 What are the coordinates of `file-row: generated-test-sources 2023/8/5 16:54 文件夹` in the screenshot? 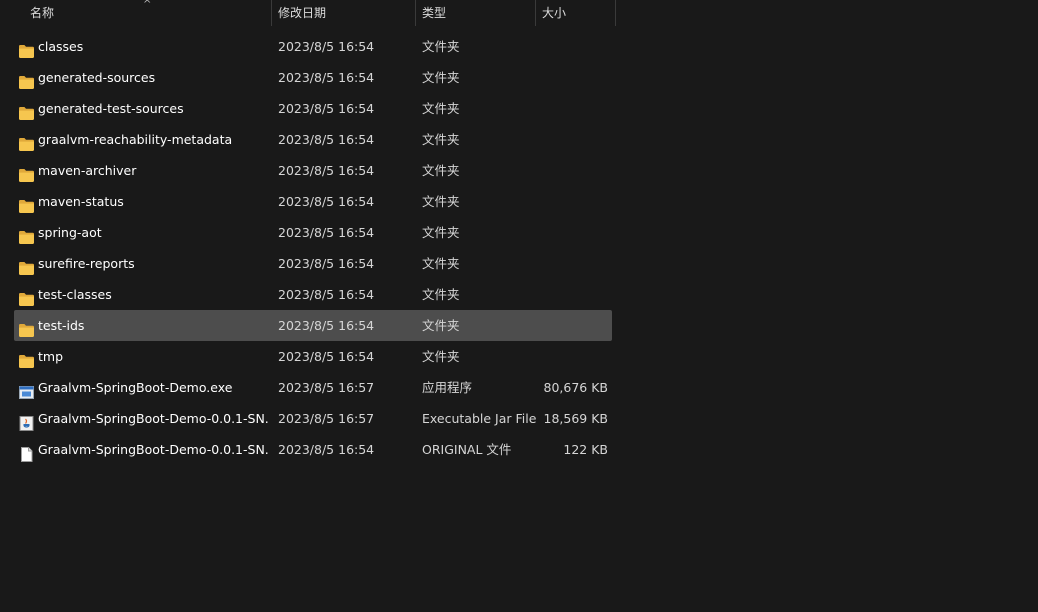 It's located at (313, 108).